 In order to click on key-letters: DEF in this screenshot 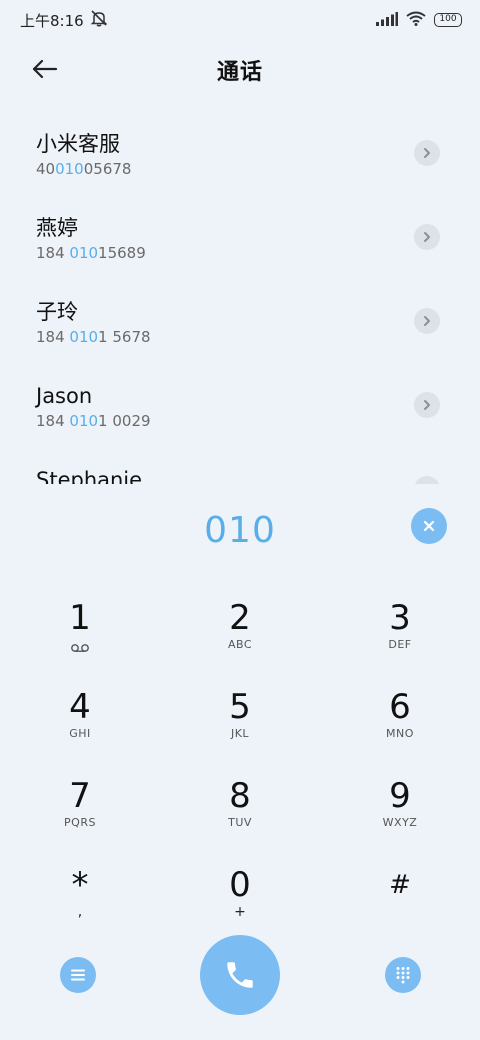, I will do `click(400, 644)`.